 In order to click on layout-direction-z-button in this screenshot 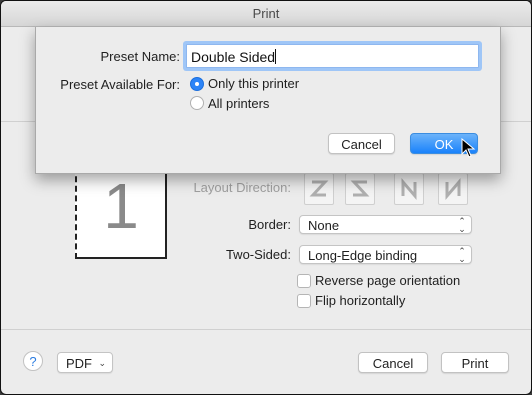, I will do `click(319, 189)`.